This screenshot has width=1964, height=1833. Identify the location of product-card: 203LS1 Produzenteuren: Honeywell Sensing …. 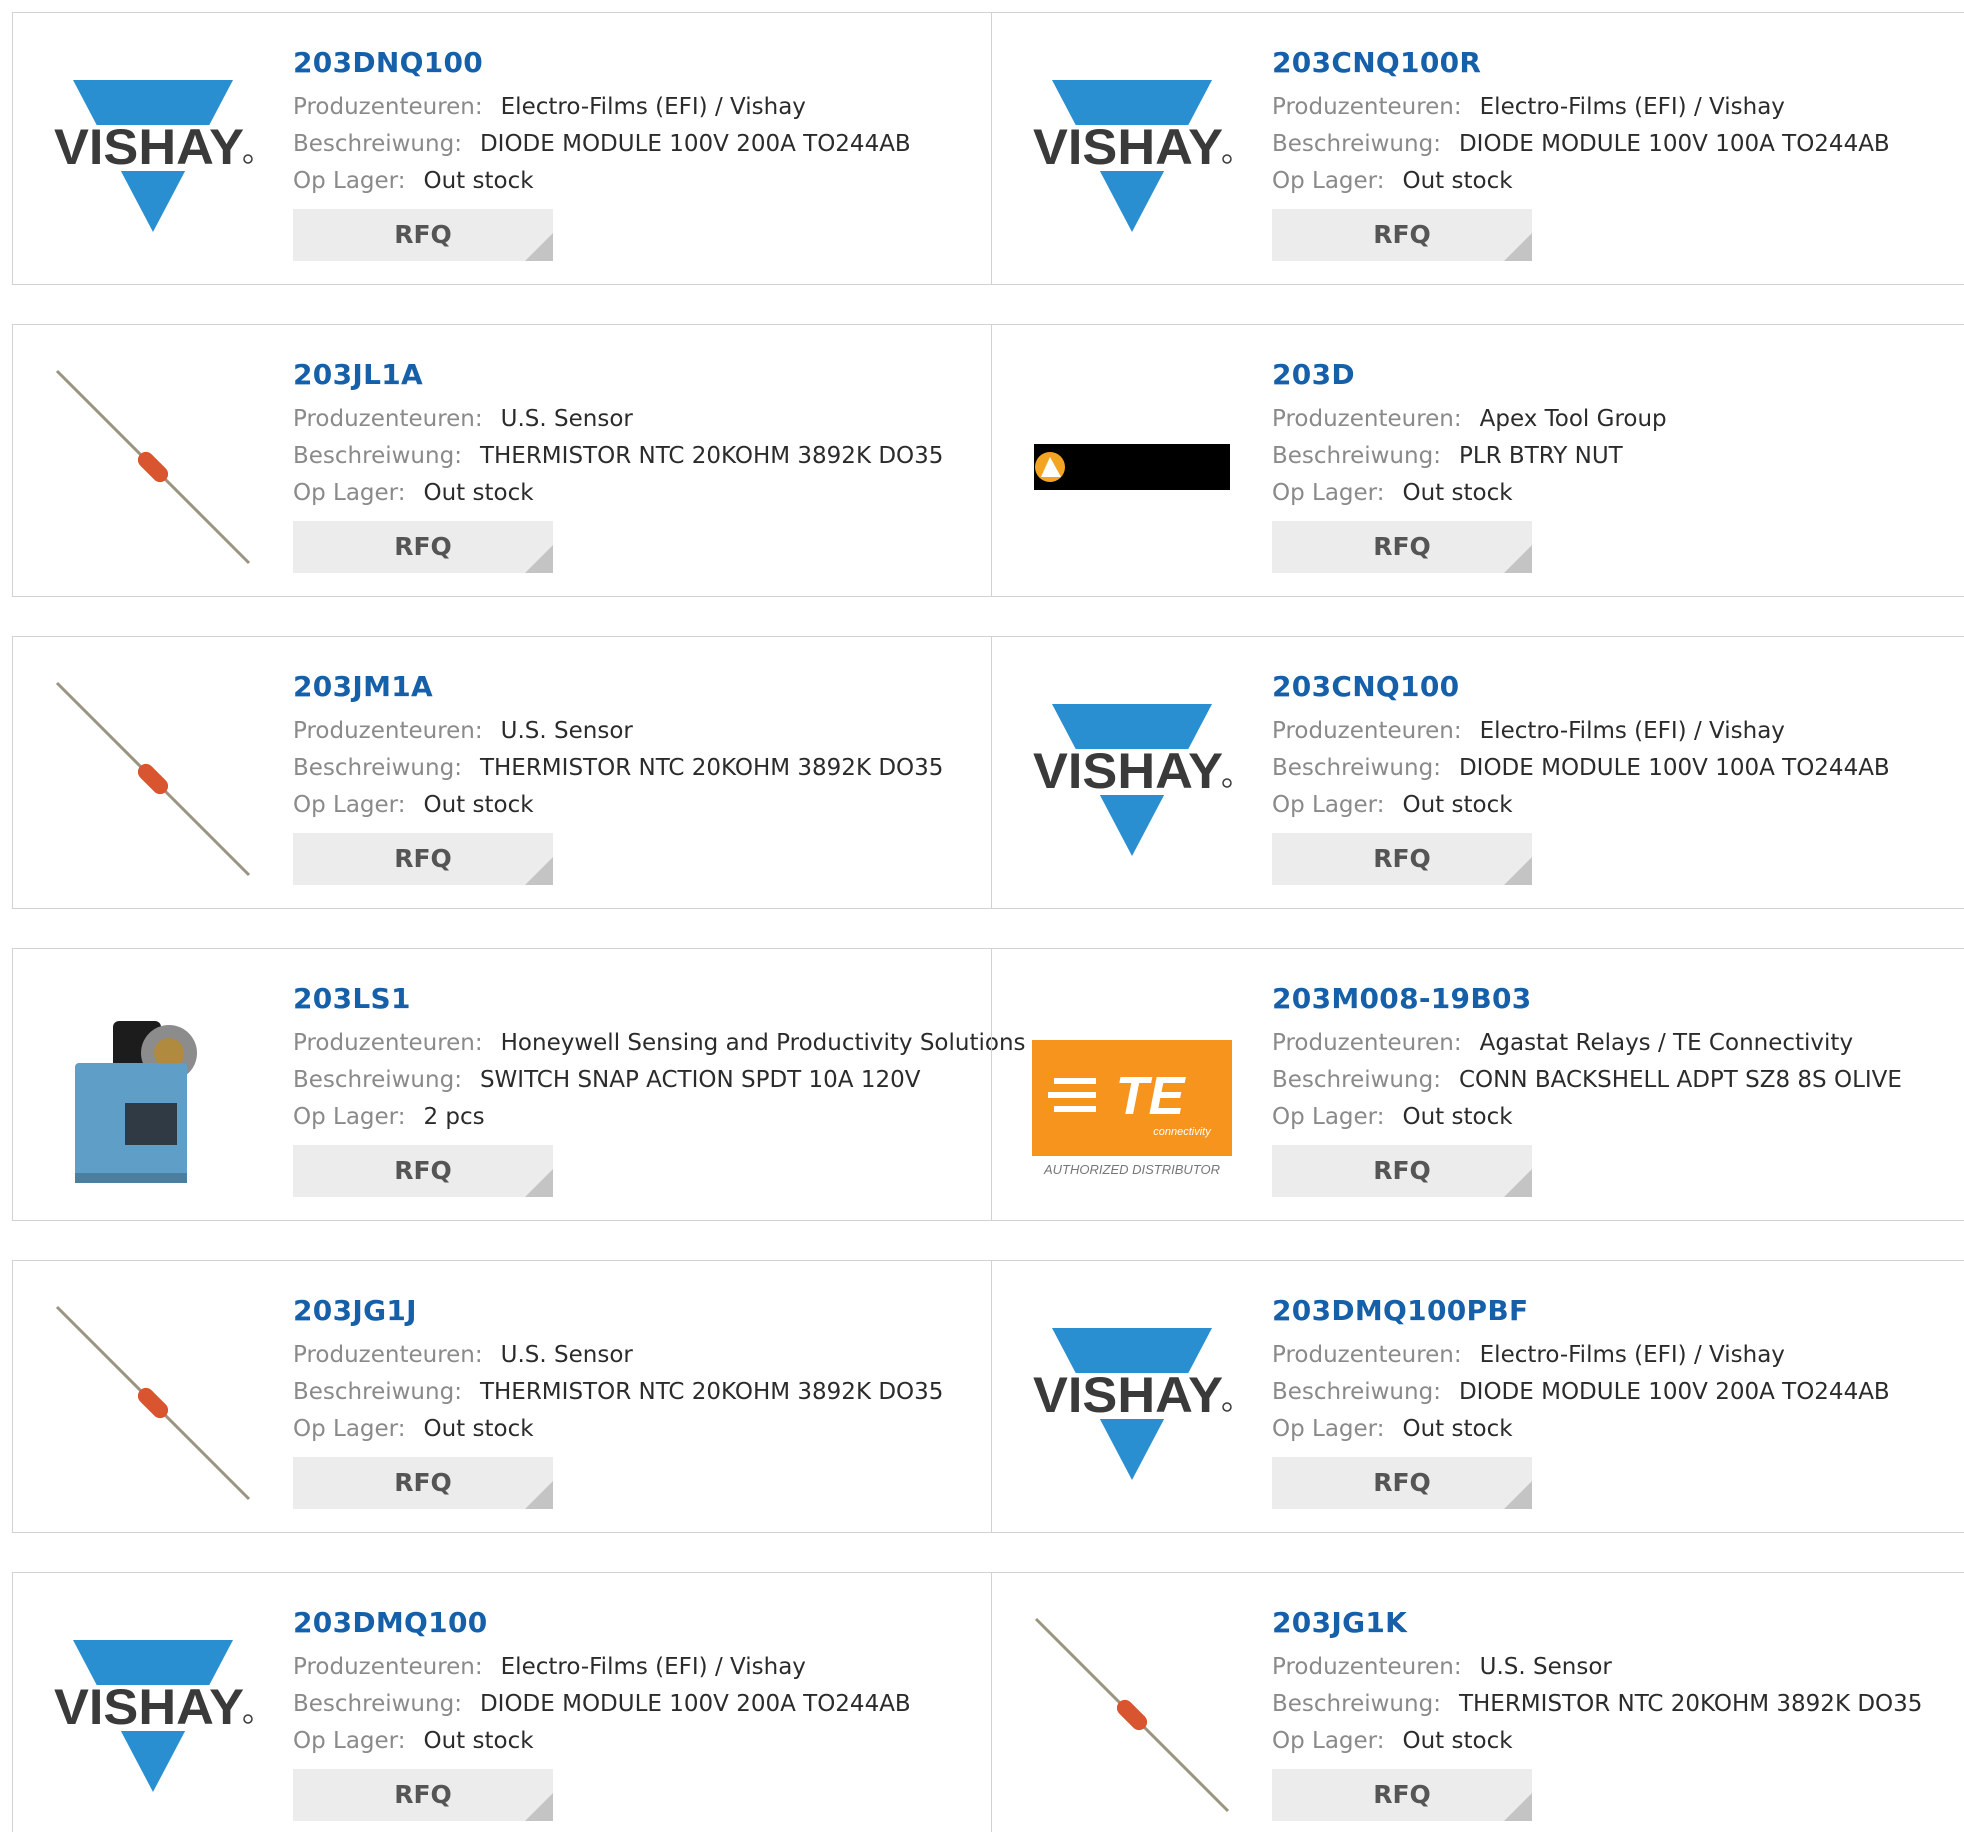
(519, 1084).